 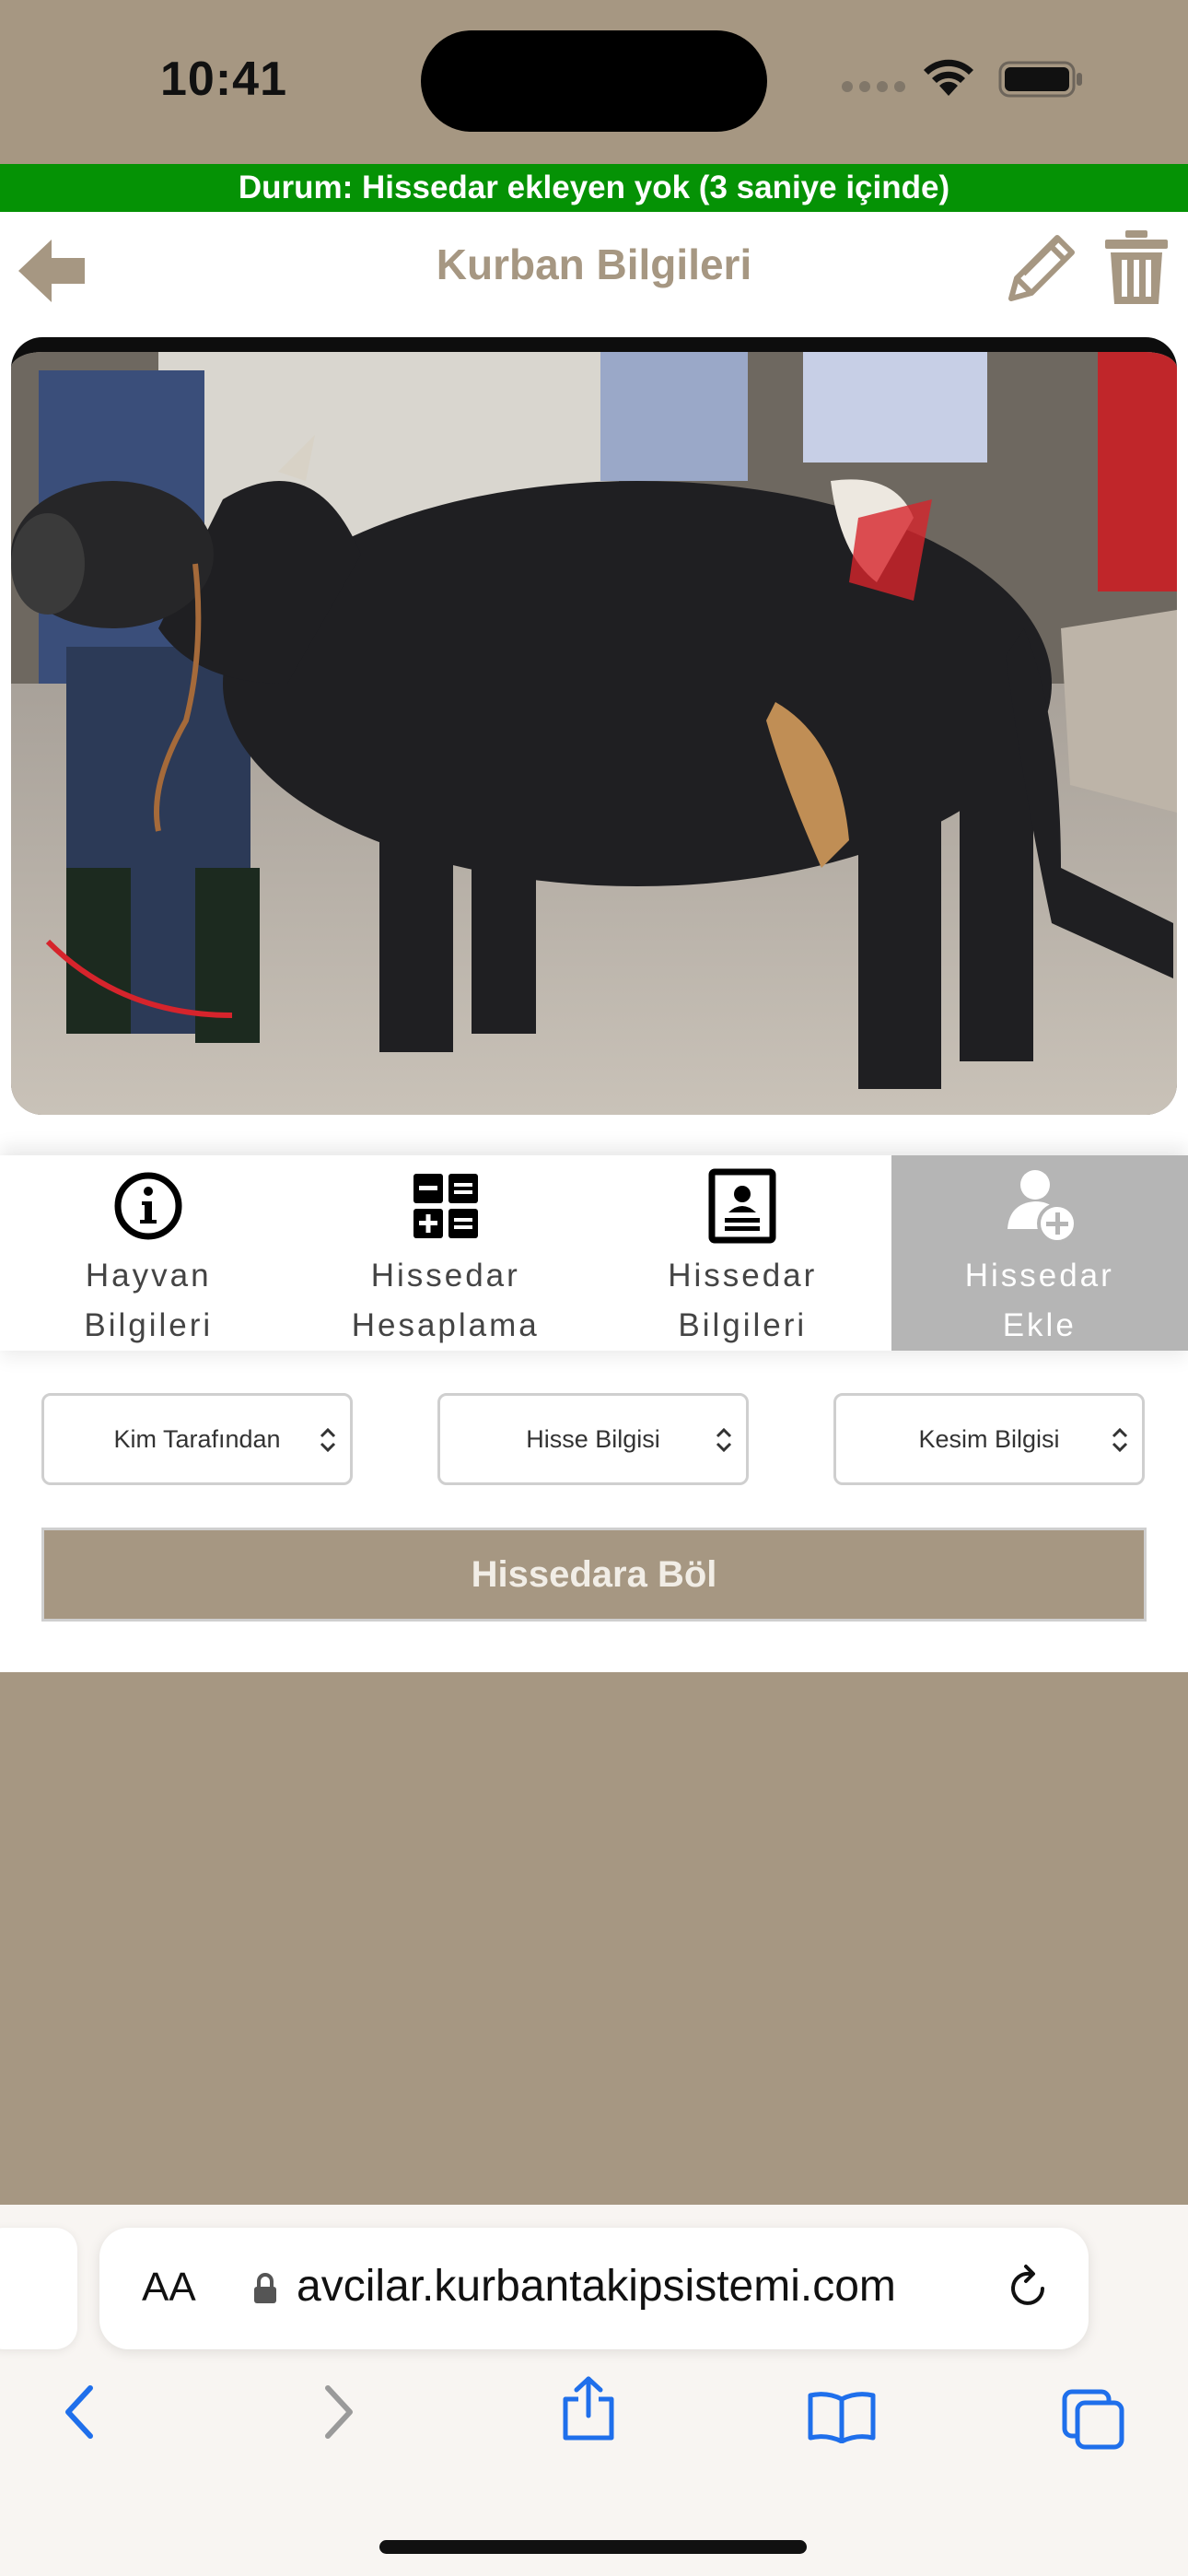 I want to click on by-whom-select: Kim Tarafından, so click(x=197, y=1439).